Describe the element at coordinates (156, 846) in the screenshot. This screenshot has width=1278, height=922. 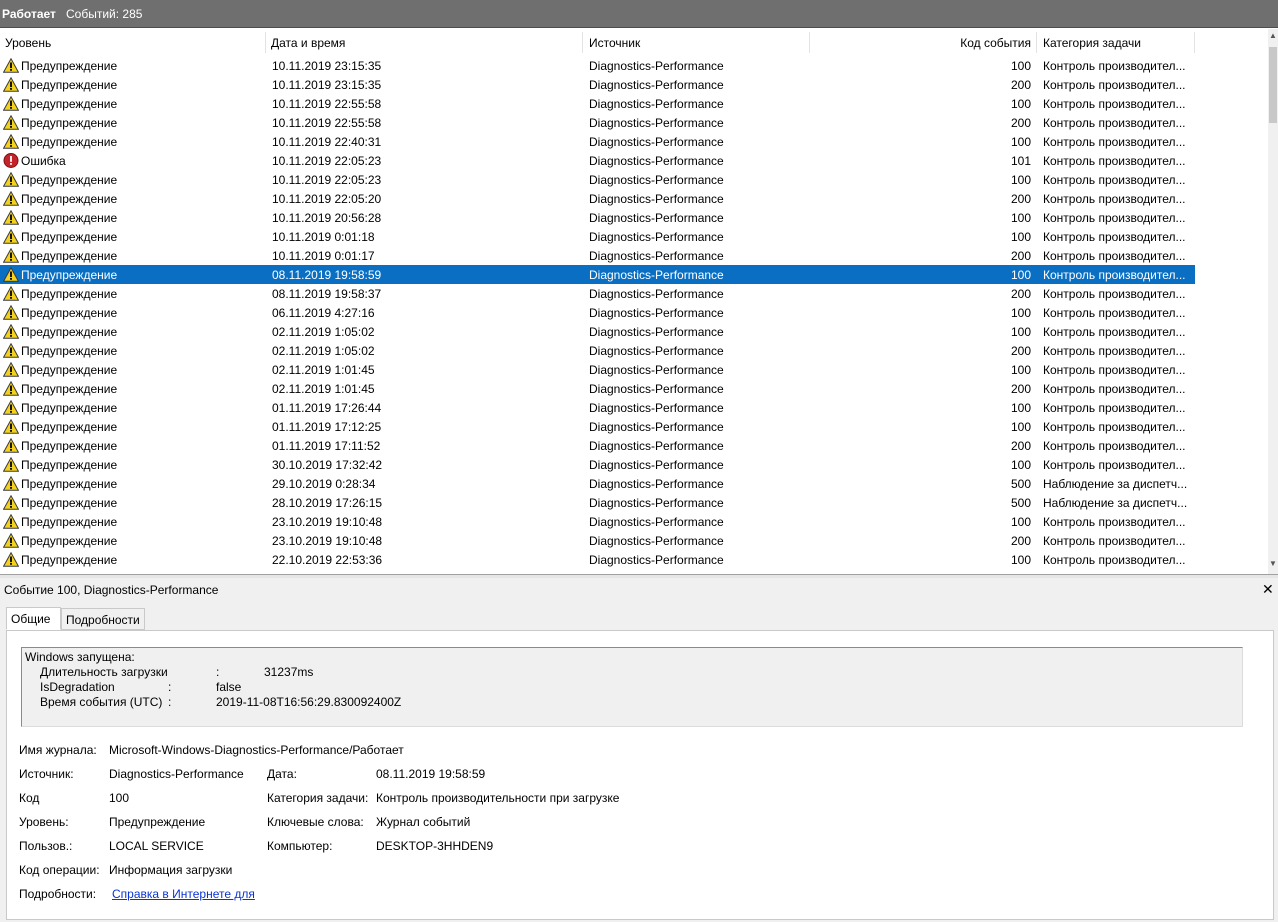
I see `user-value: LOCAL SERVICE` at that location.